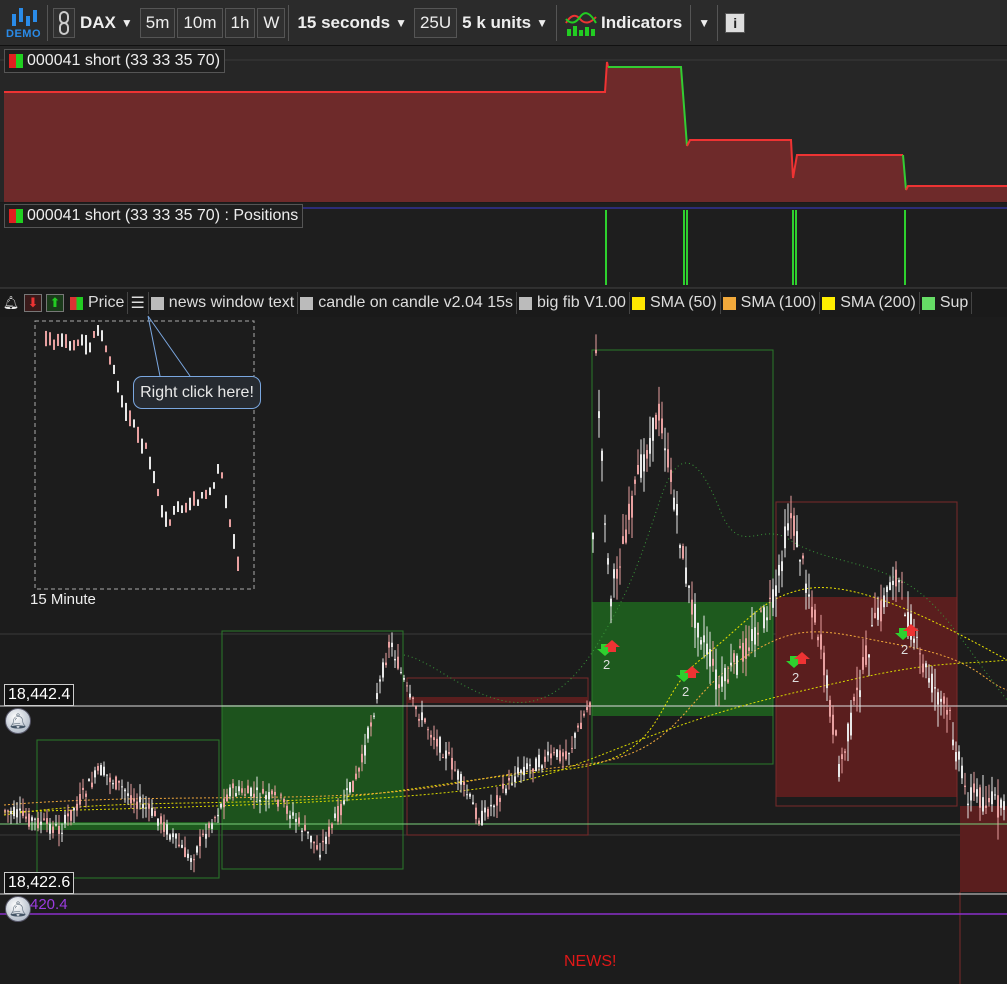  Describe the element at coordinates (683, 302) in the screenshot. I see `legend-label: SMA (50)` at that location.